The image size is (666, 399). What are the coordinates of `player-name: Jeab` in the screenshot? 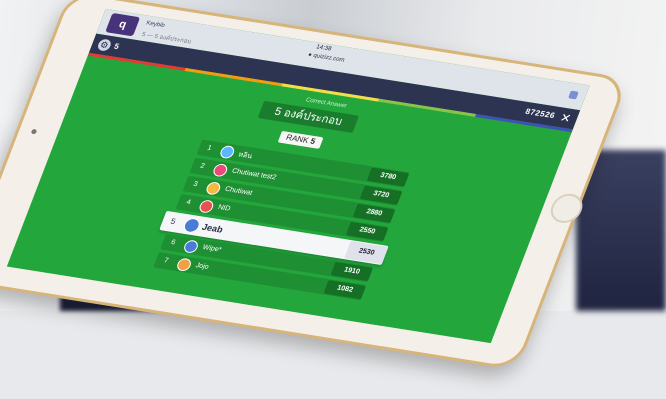 It's located at (212, 228).